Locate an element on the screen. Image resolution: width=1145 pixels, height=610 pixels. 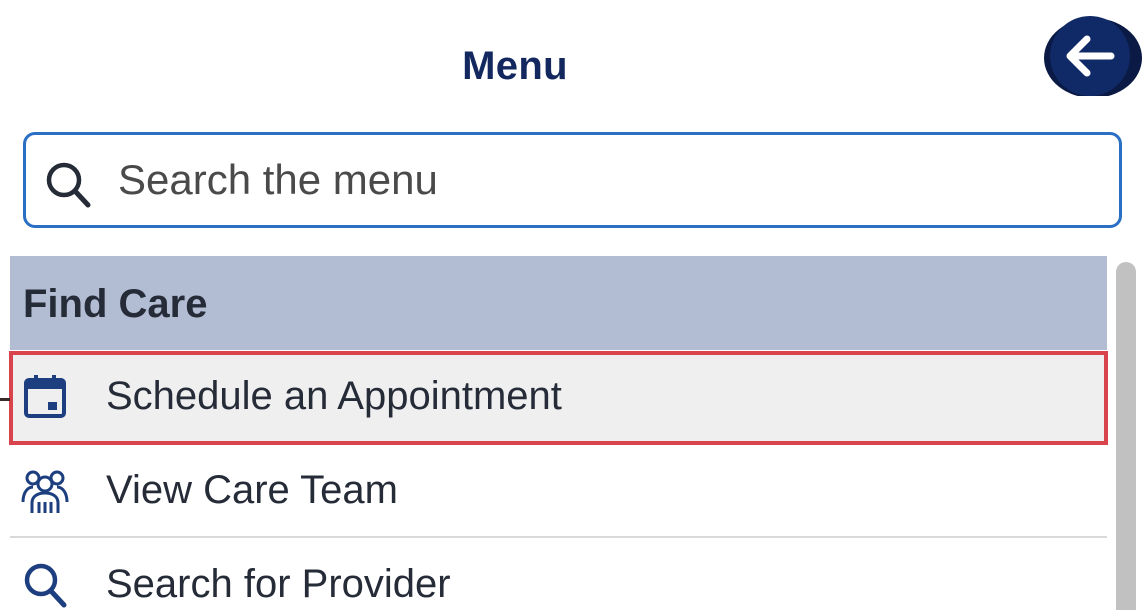
section-title: Find Care is located at coordinates (115, 304).